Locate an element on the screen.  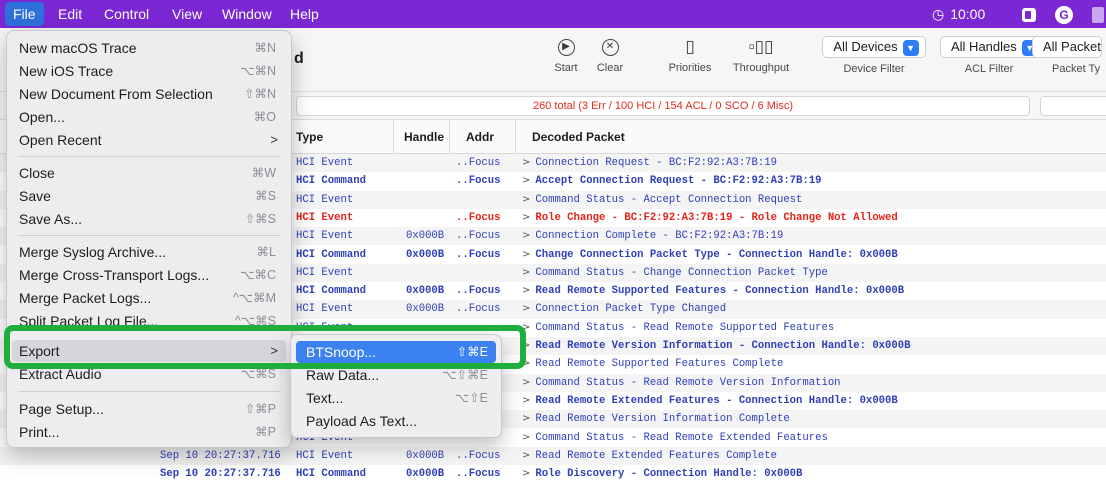
overflow-status-item is located at coordinates (1098, 14).